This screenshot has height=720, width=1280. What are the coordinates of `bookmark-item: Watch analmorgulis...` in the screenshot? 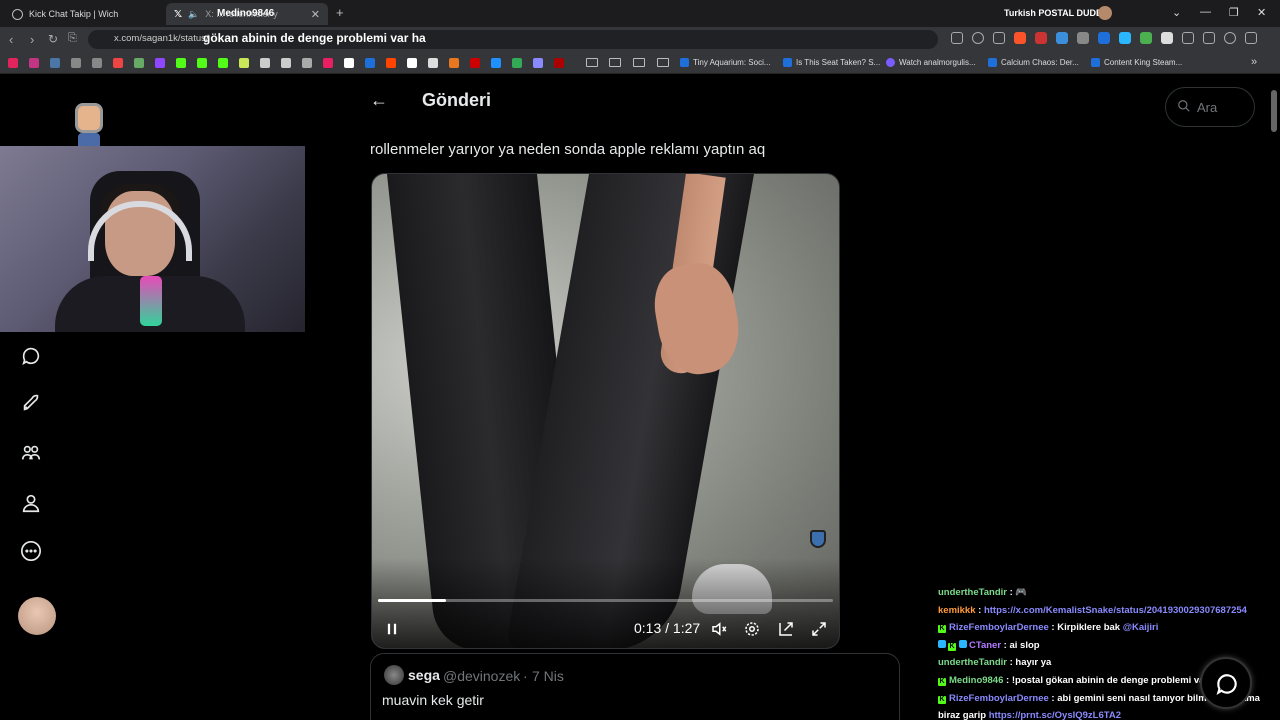 It's located at (931, 62).